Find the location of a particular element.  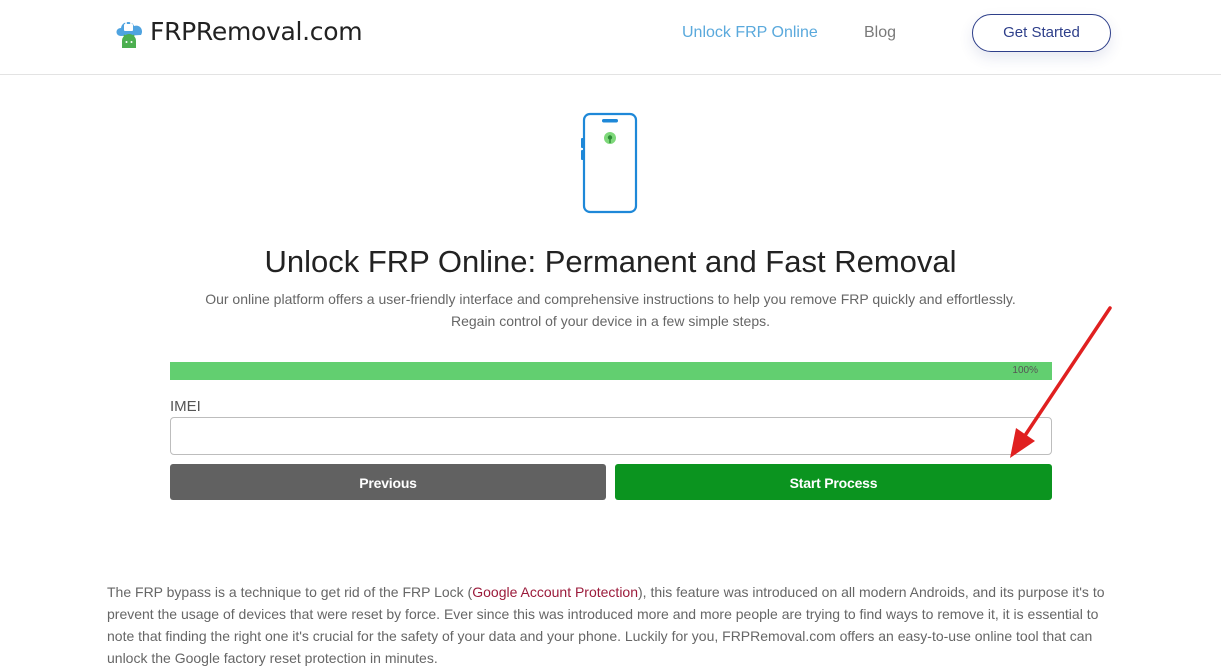

imei-input is located at coordinates (611, 436).